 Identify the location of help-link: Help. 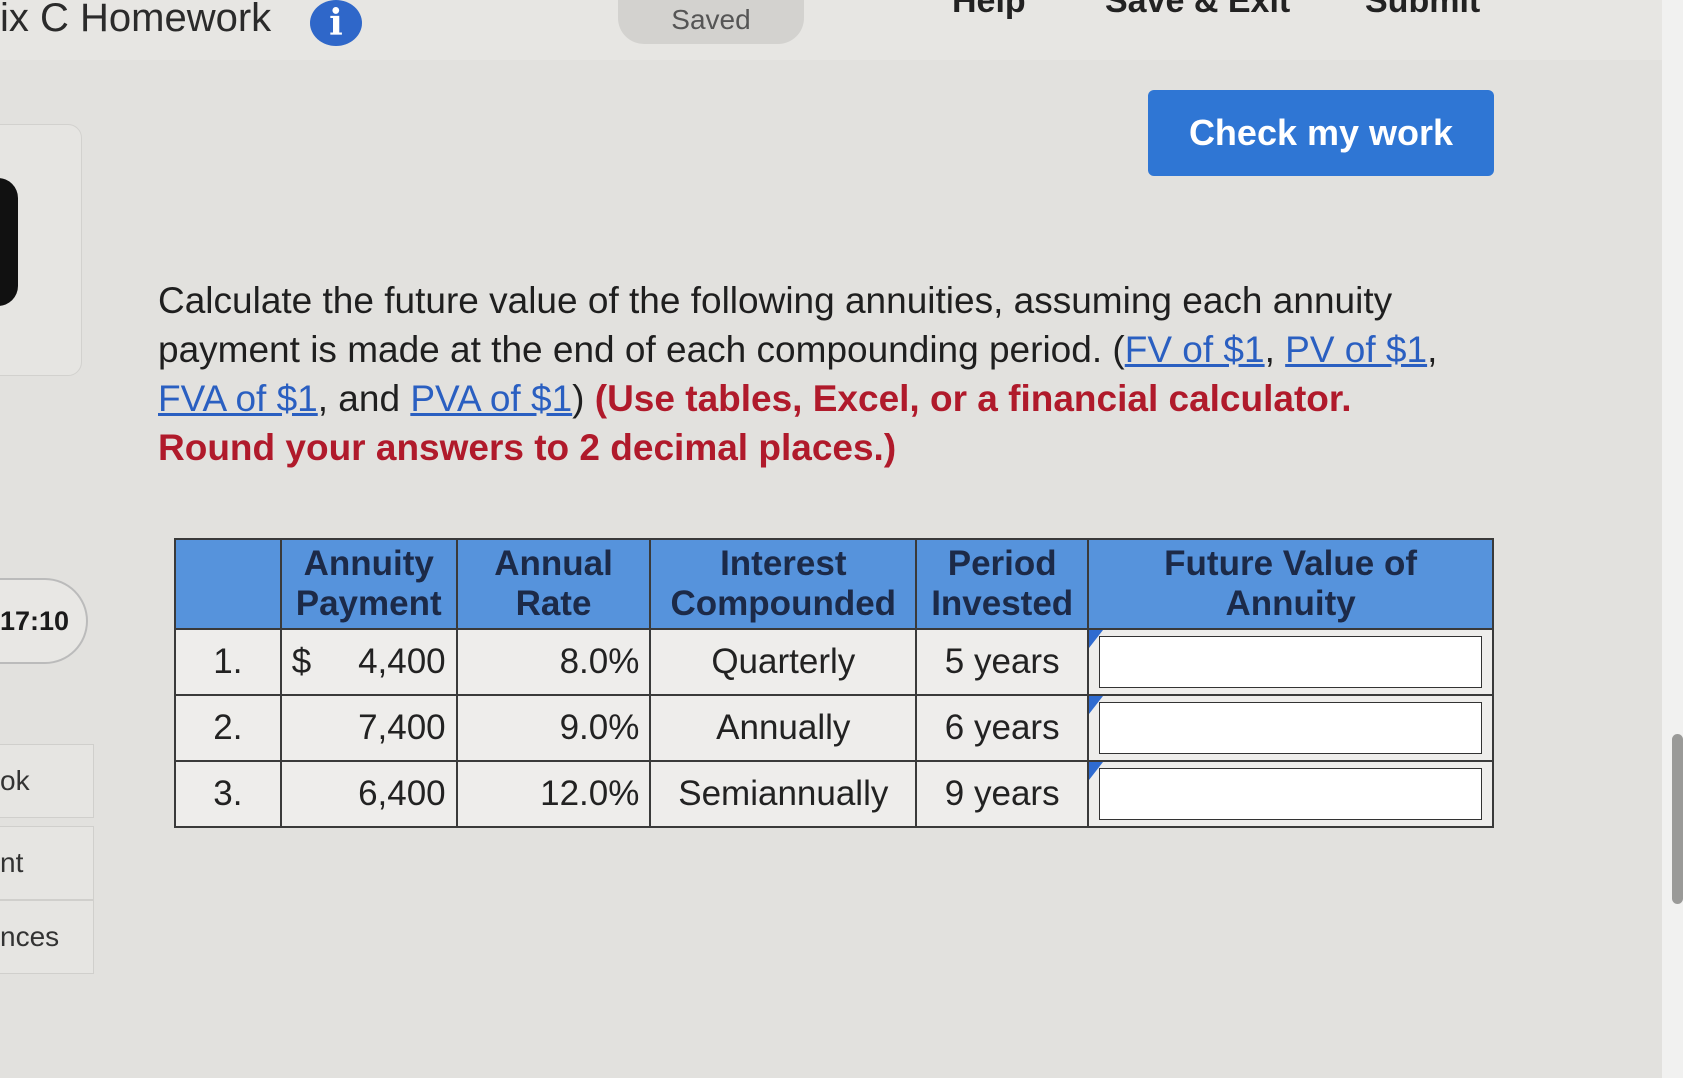
(989, 10).